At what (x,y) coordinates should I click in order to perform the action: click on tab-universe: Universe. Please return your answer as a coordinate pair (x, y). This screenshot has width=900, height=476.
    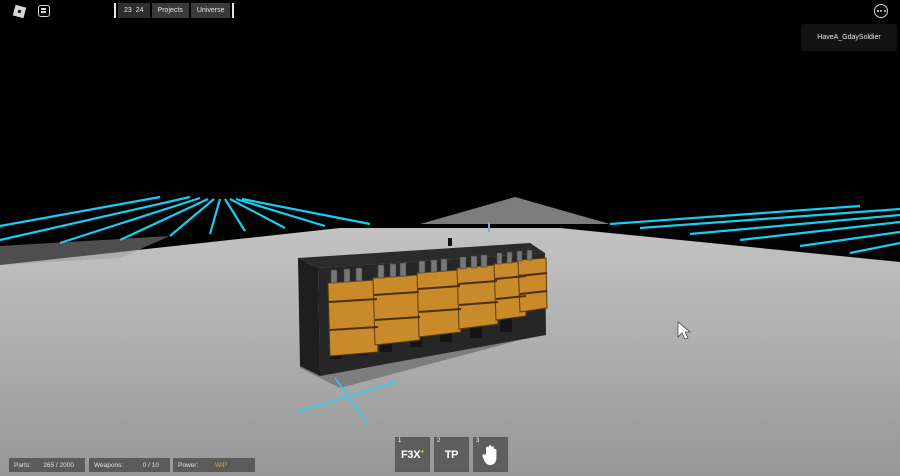
    Looking at the image, I should click on (210, 10).